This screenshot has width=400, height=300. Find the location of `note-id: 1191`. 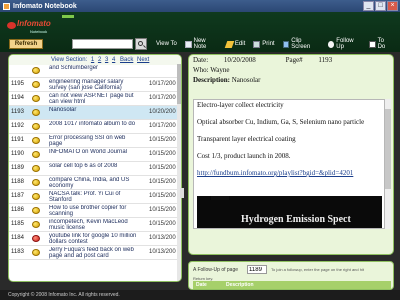

note-id: 1191 is located at coordinates (17, 140).